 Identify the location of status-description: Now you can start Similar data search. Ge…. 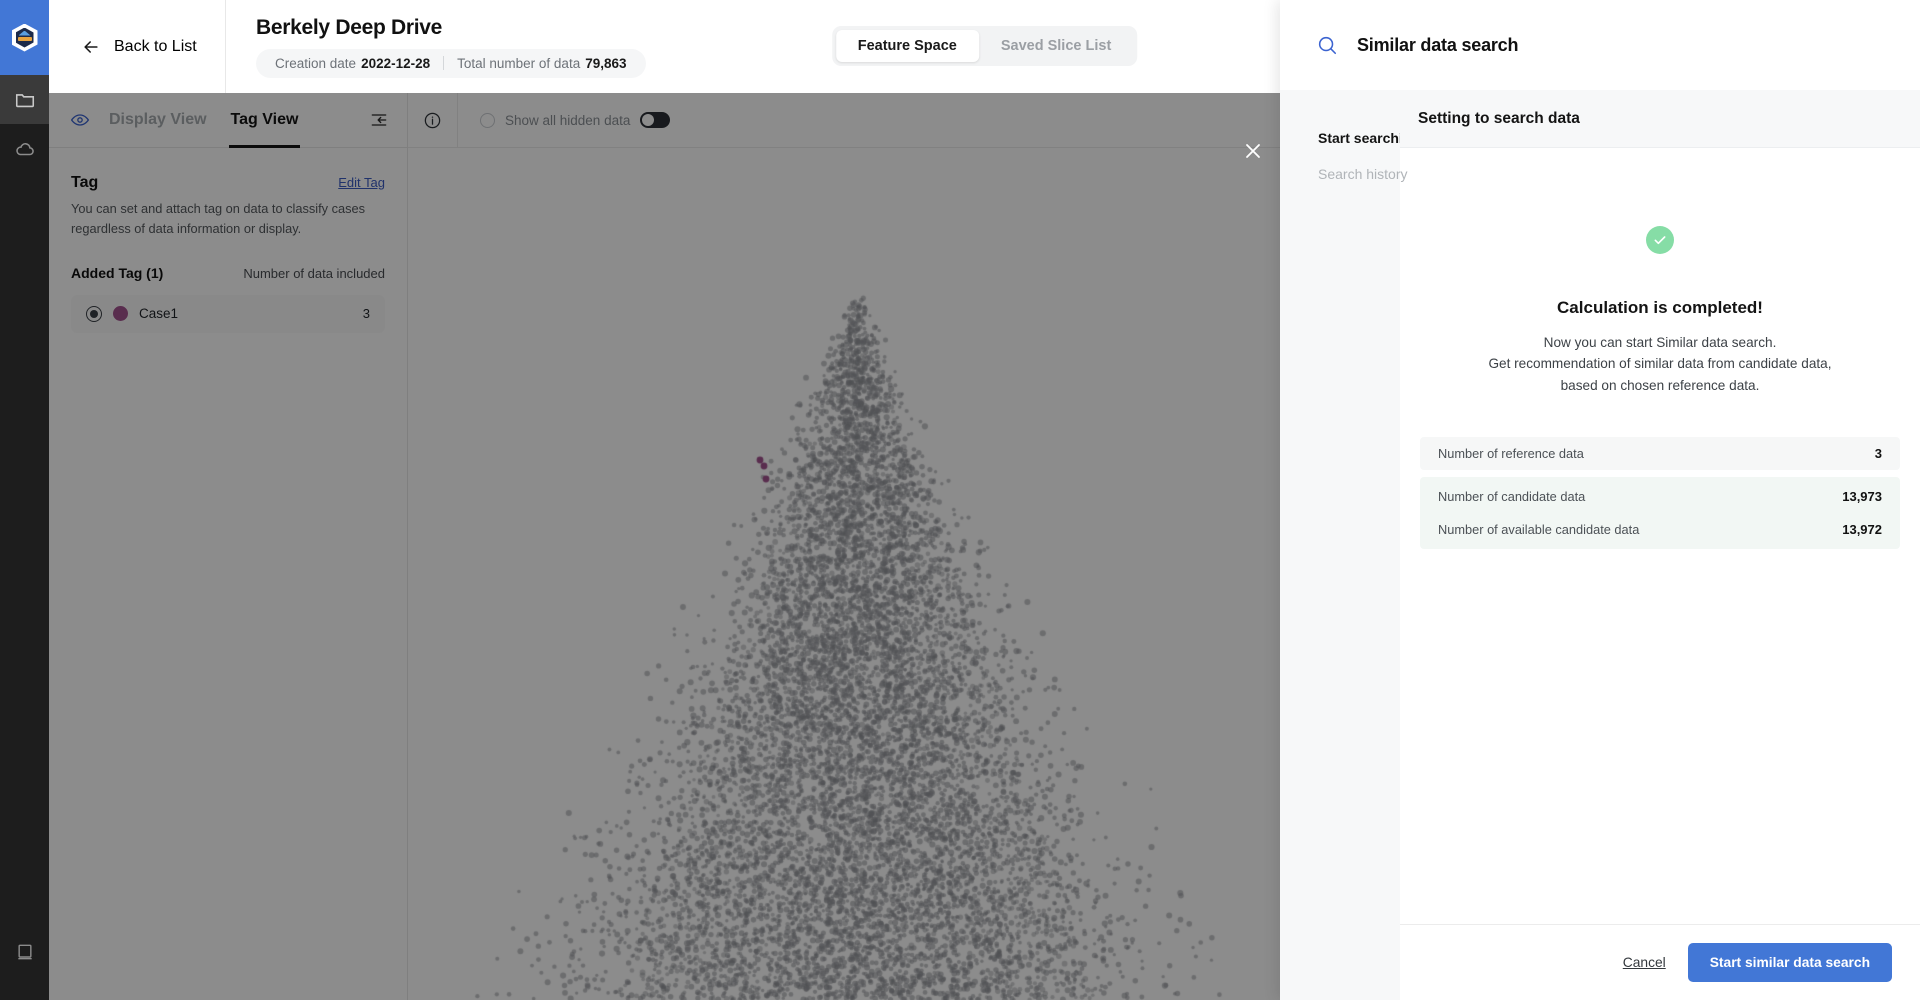
(1660, 364).